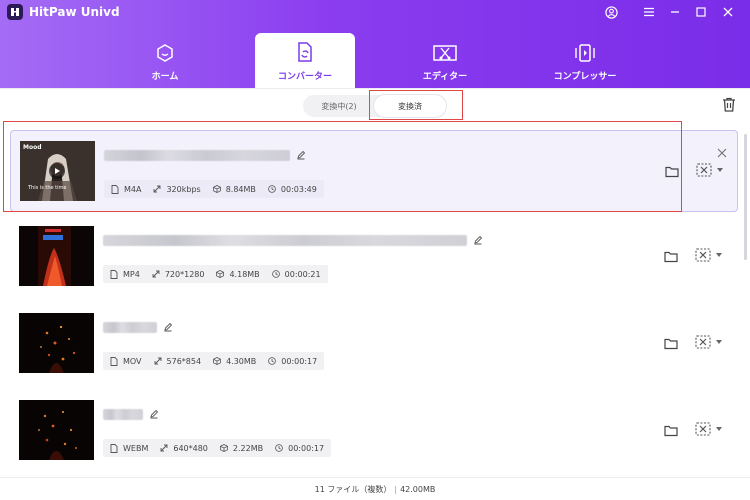 The width and height of the screenshot is (750, 500). I want to click on meta-size: 2.22MB, so click(241, 448).